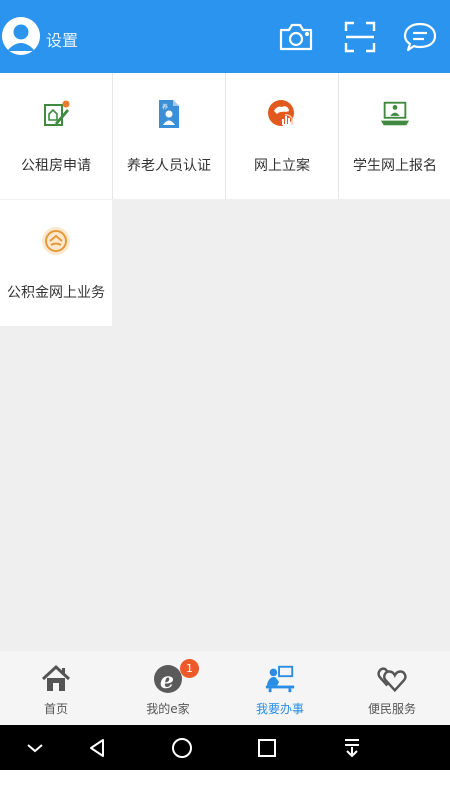 Image resolution: width=450 pixels, height=800 pixels. I want to click on service-item-pension: 养 养老人员认证, so click(169, 136).